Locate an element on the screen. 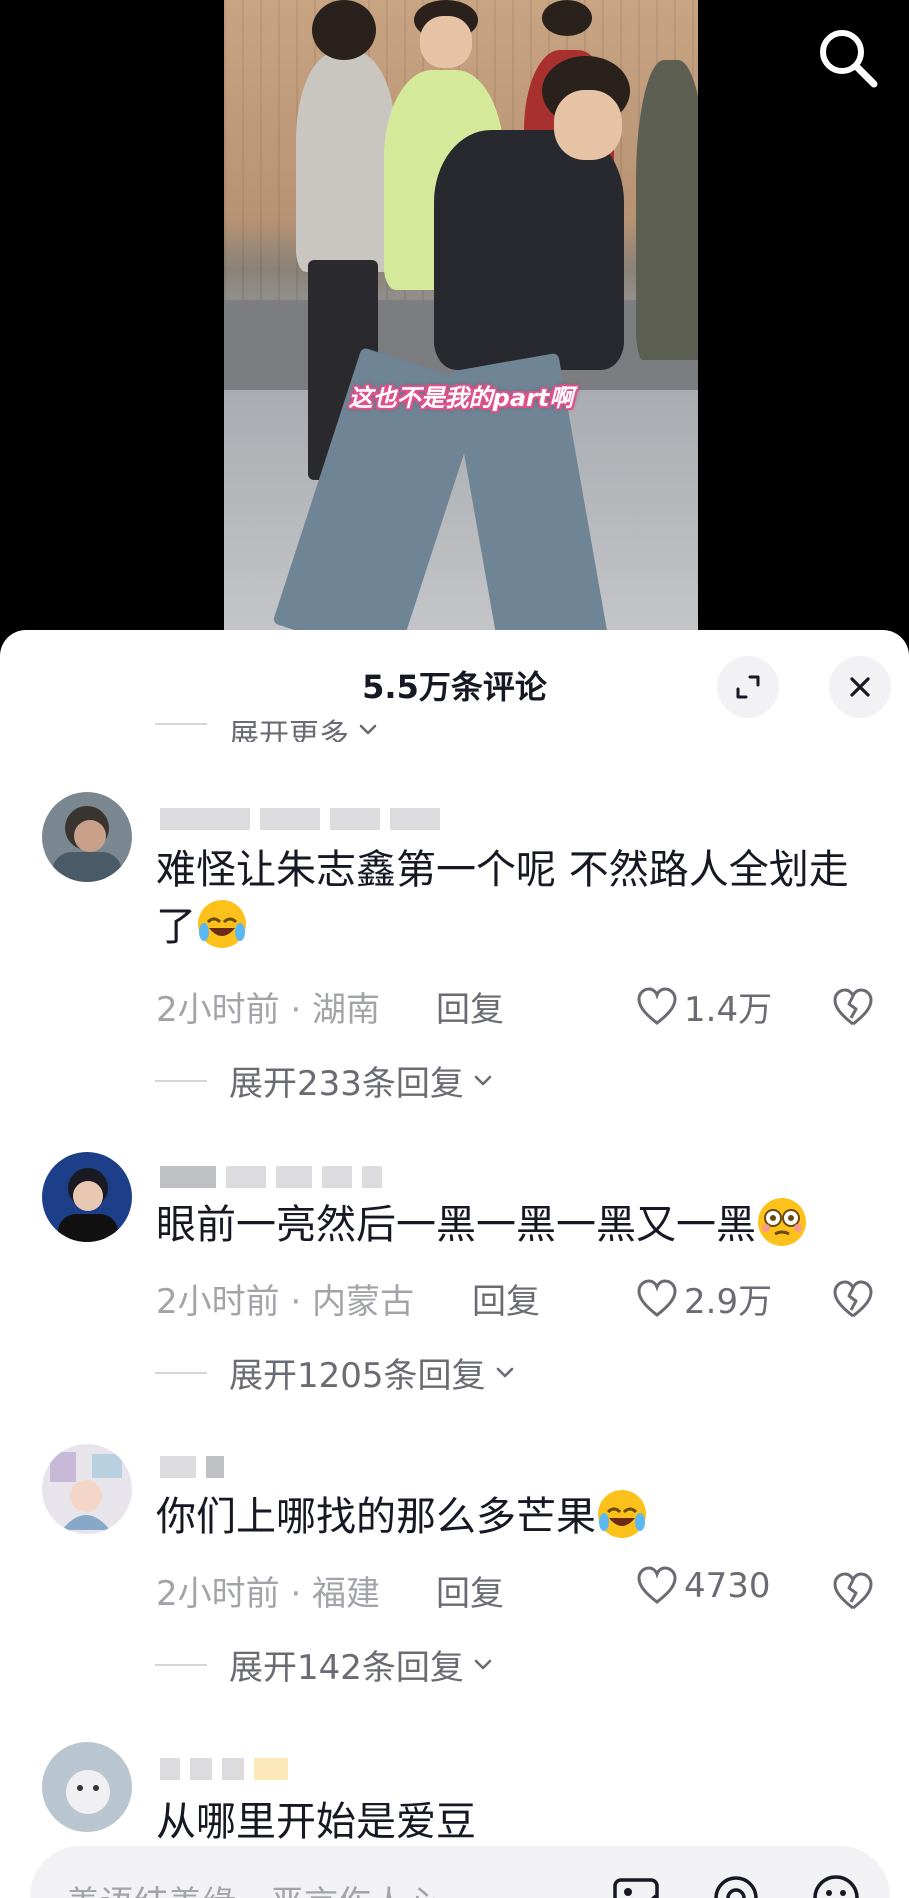 Image resolution: width=909 pixels, height=1898 pixels. like-button: 2.9万 is located at coordinates (704, 1298).